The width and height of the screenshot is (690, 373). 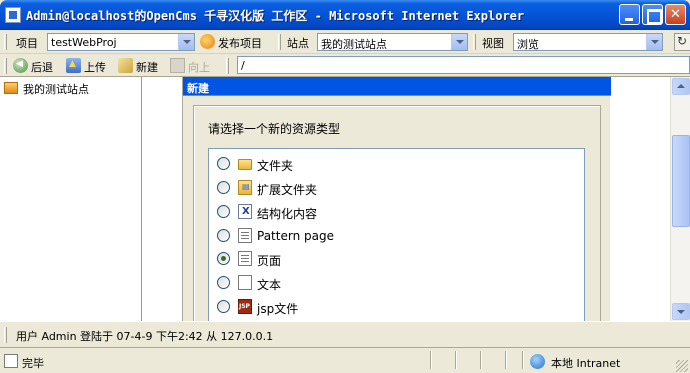 What do you see at coordinates (586, 363) in the screenshot?
I see `zone-label: 本地 Intranet` at bounding box center [586, 363].